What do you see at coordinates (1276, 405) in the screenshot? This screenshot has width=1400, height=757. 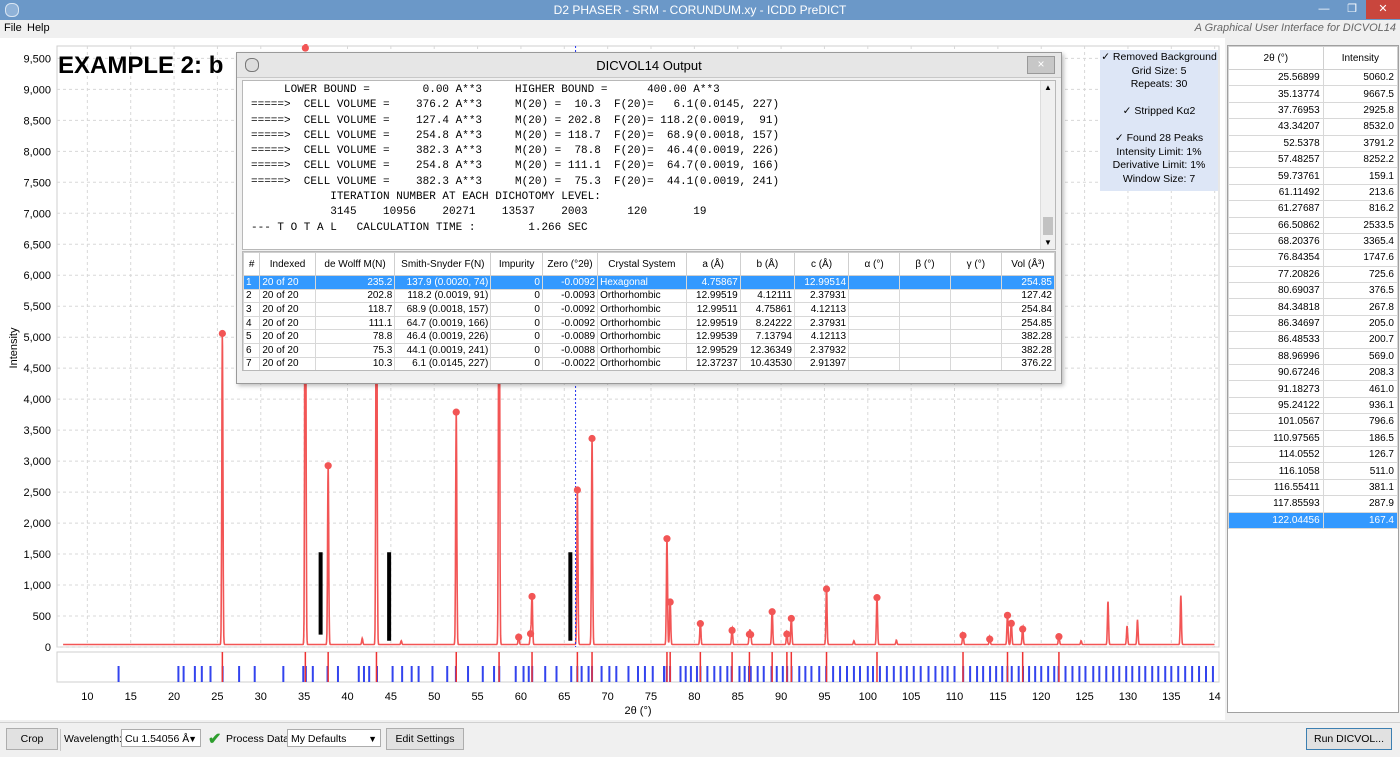 I see `peak-2theta-cell: 95.24122` at bounding box center [1276, 405].